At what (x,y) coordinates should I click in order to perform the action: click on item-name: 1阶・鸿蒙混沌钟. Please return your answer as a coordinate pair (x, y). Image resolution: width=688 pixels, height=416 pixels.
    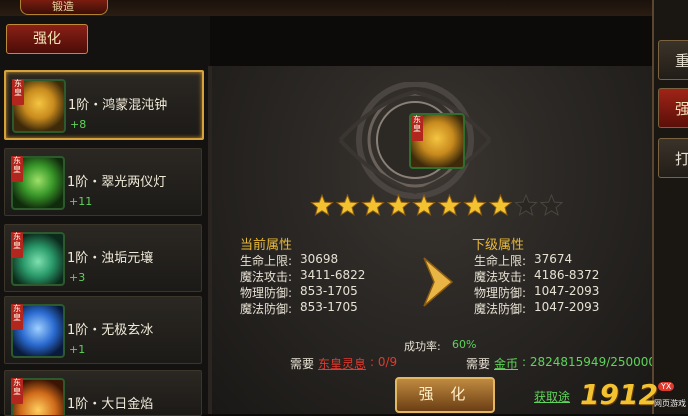
    Looking at the image, I should click on (118, 105).